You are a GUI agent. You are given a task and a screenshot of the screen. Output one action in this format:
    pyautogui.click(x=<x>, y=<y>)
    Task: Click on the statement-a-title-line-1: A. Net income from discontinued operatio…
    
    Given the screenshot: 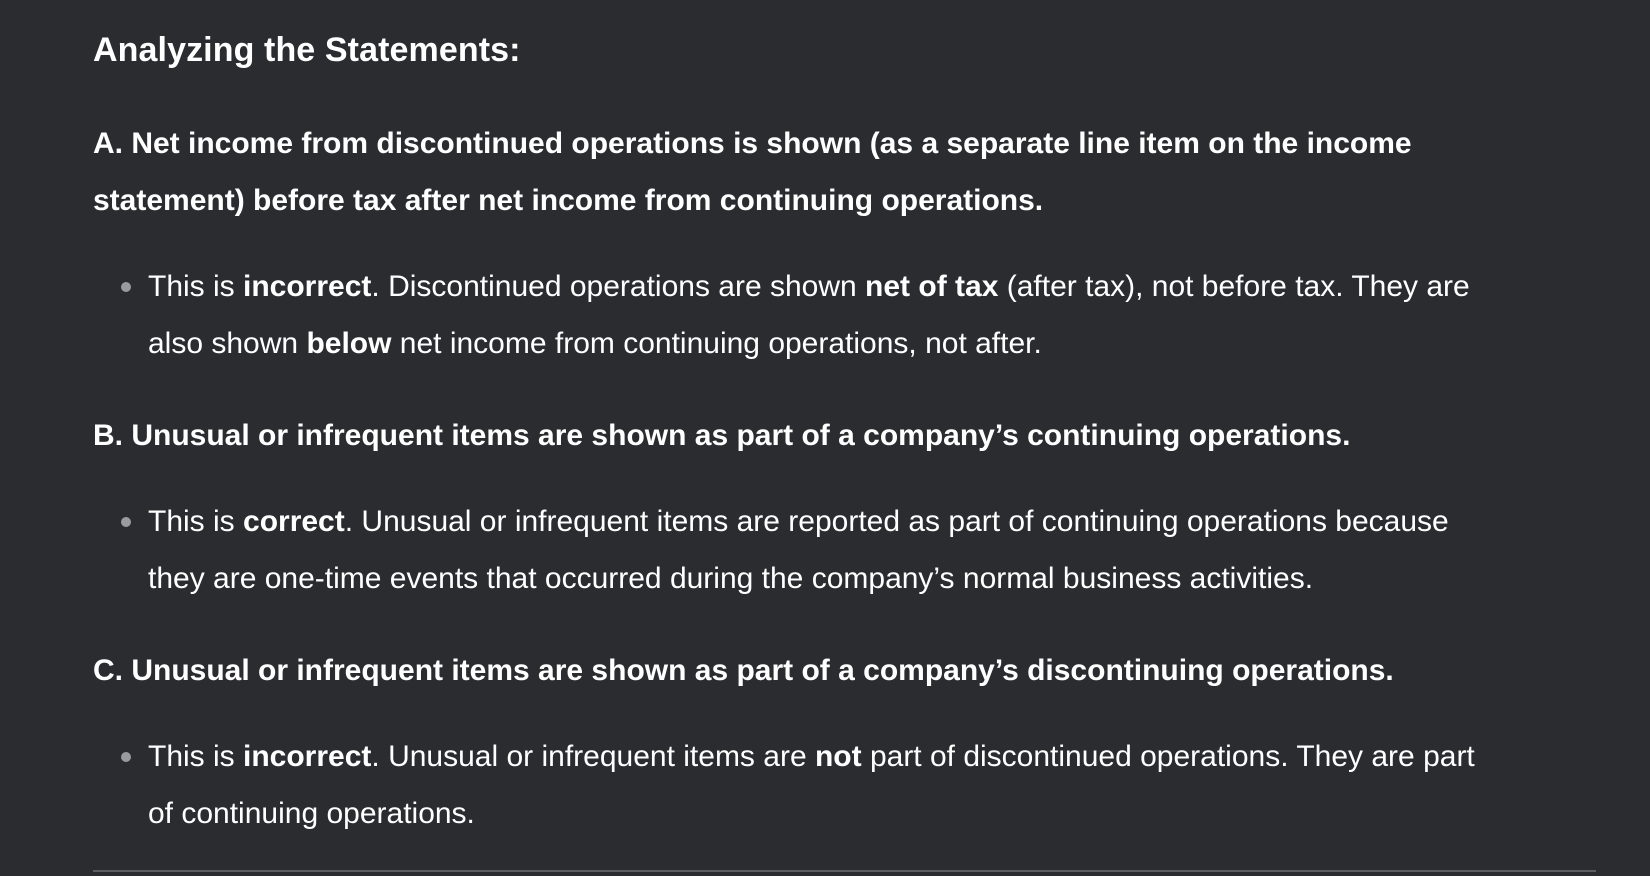 What is the action you would take?
    pyautogui.click(x=752, y=143)
    